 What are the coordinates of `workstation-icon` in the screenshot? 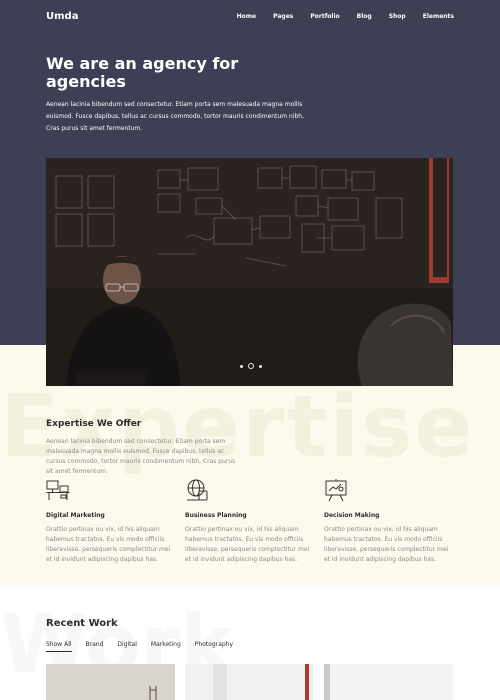 It's located at (58, 490).